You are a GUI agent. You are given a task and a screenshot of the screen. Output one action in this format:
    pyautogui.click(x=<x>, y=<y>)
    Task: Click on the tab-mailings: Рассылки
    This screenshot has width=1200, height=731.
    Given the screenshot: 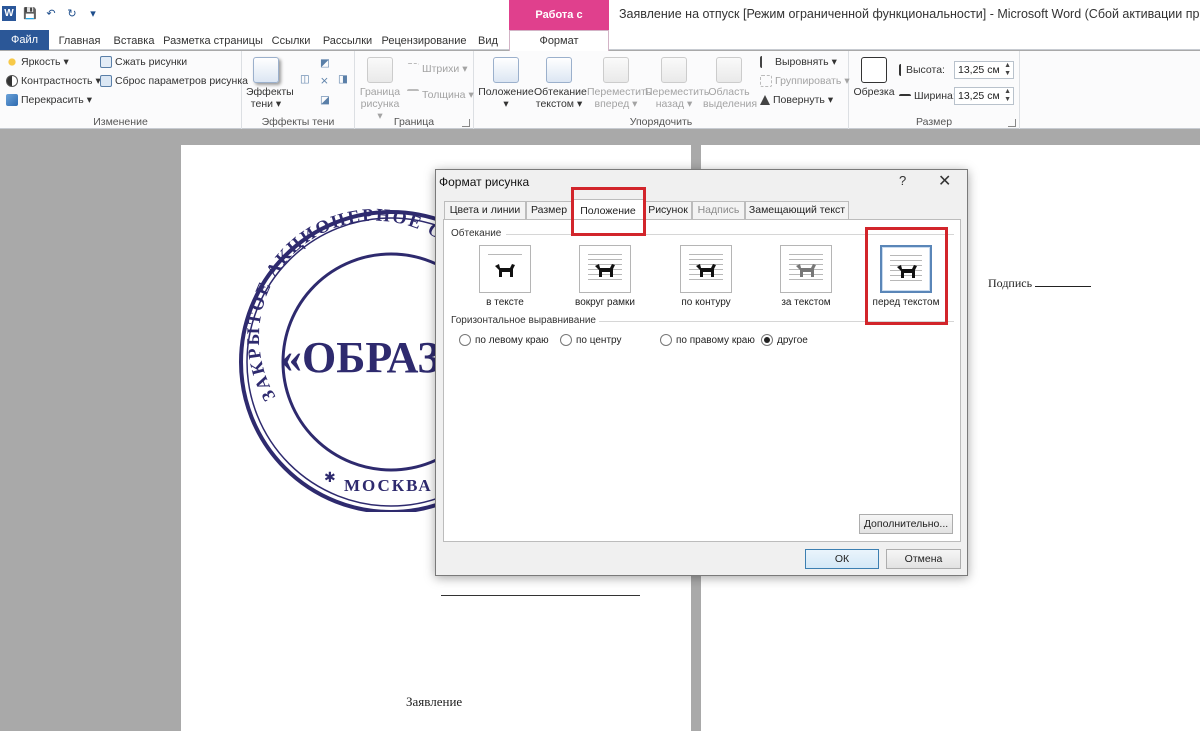 What is the action you would take?
    pyautogui.click(x=347, y=41)
    